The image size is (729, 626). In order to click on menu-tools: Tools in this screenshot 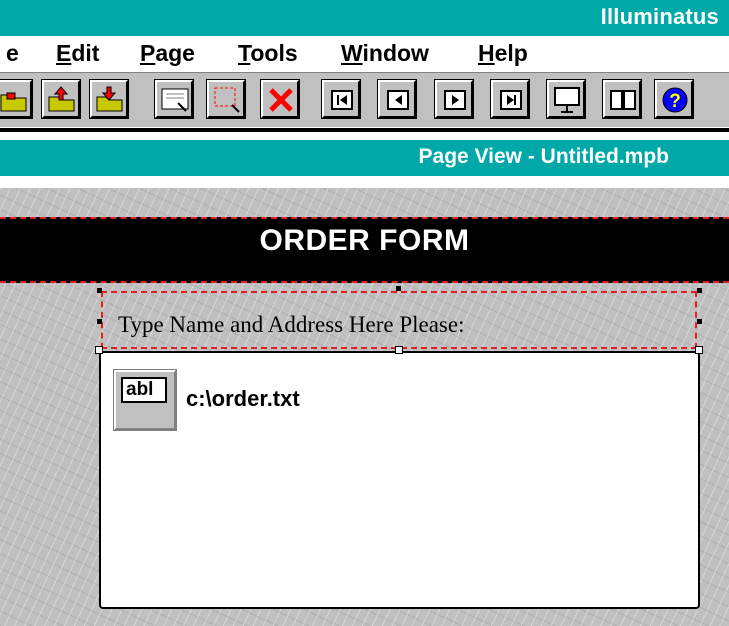, I will do `click(268, 53)`.